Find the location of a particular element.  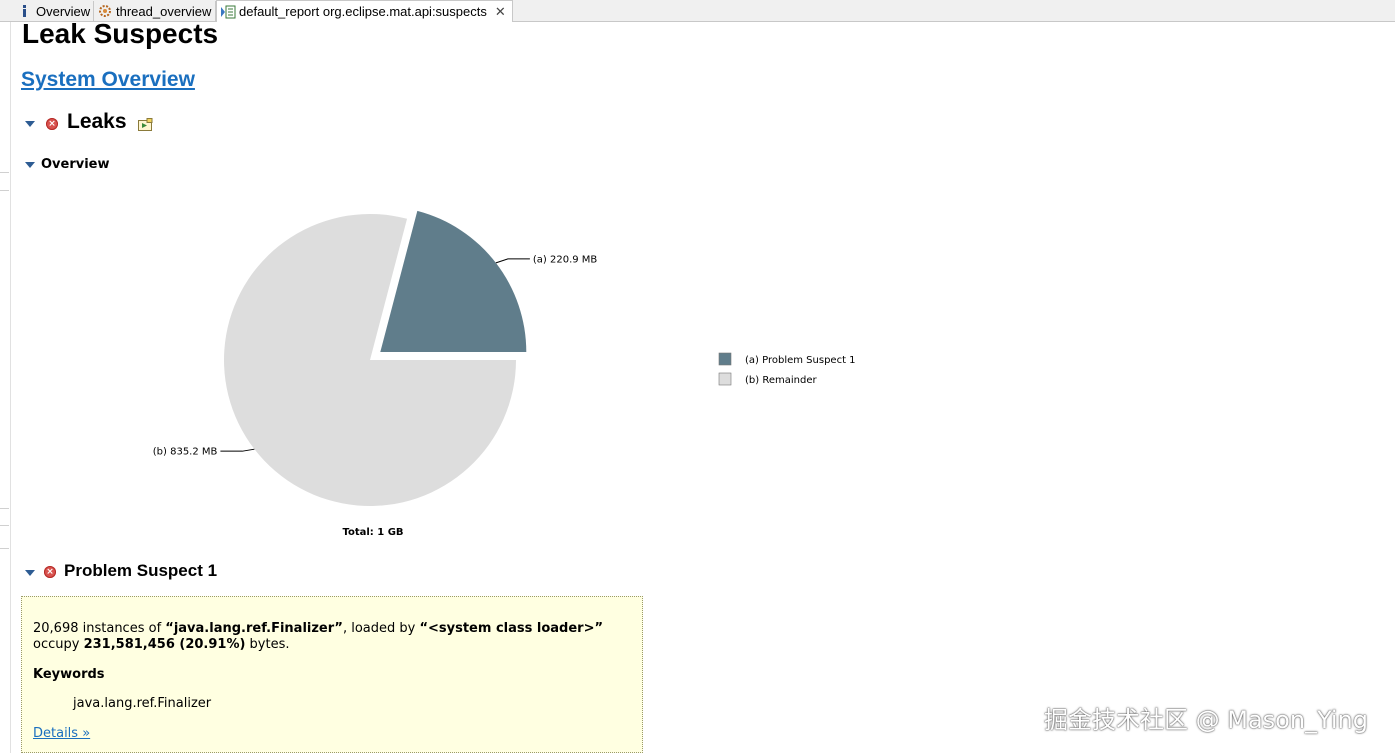

suspect-description-line2: occupy 231,581,456 (20.91%) bytes. is located at coordinates (161, 644).